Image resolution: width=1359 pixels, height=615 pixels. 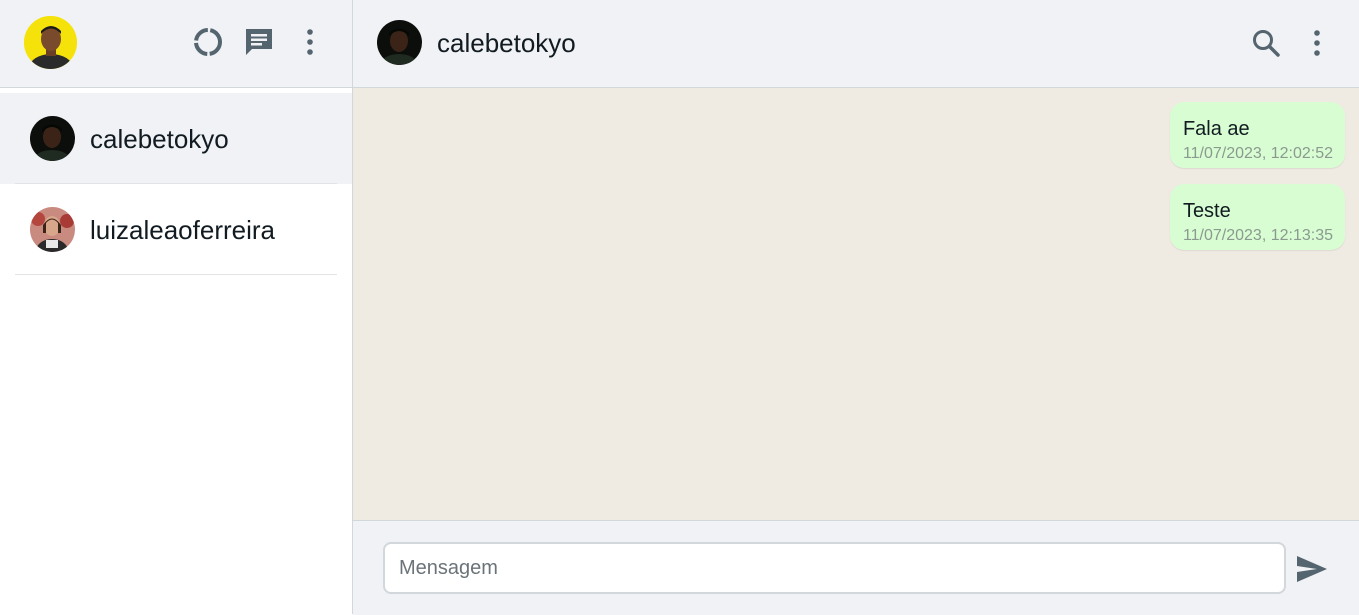 I want to click on my-avatar, so click(x=50, y=42).